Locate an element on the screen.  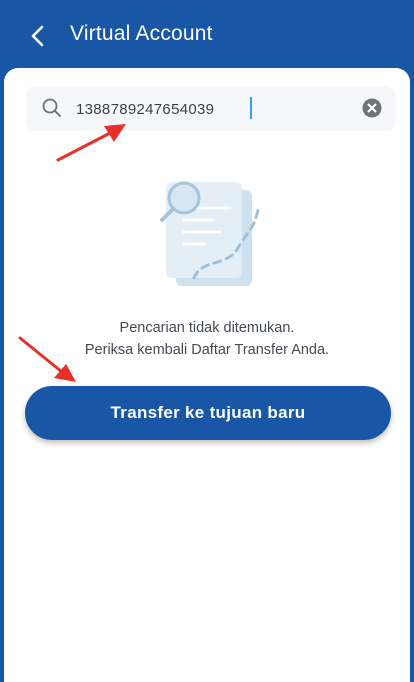
chevron-left-icon is located at coordinates (37, 36).